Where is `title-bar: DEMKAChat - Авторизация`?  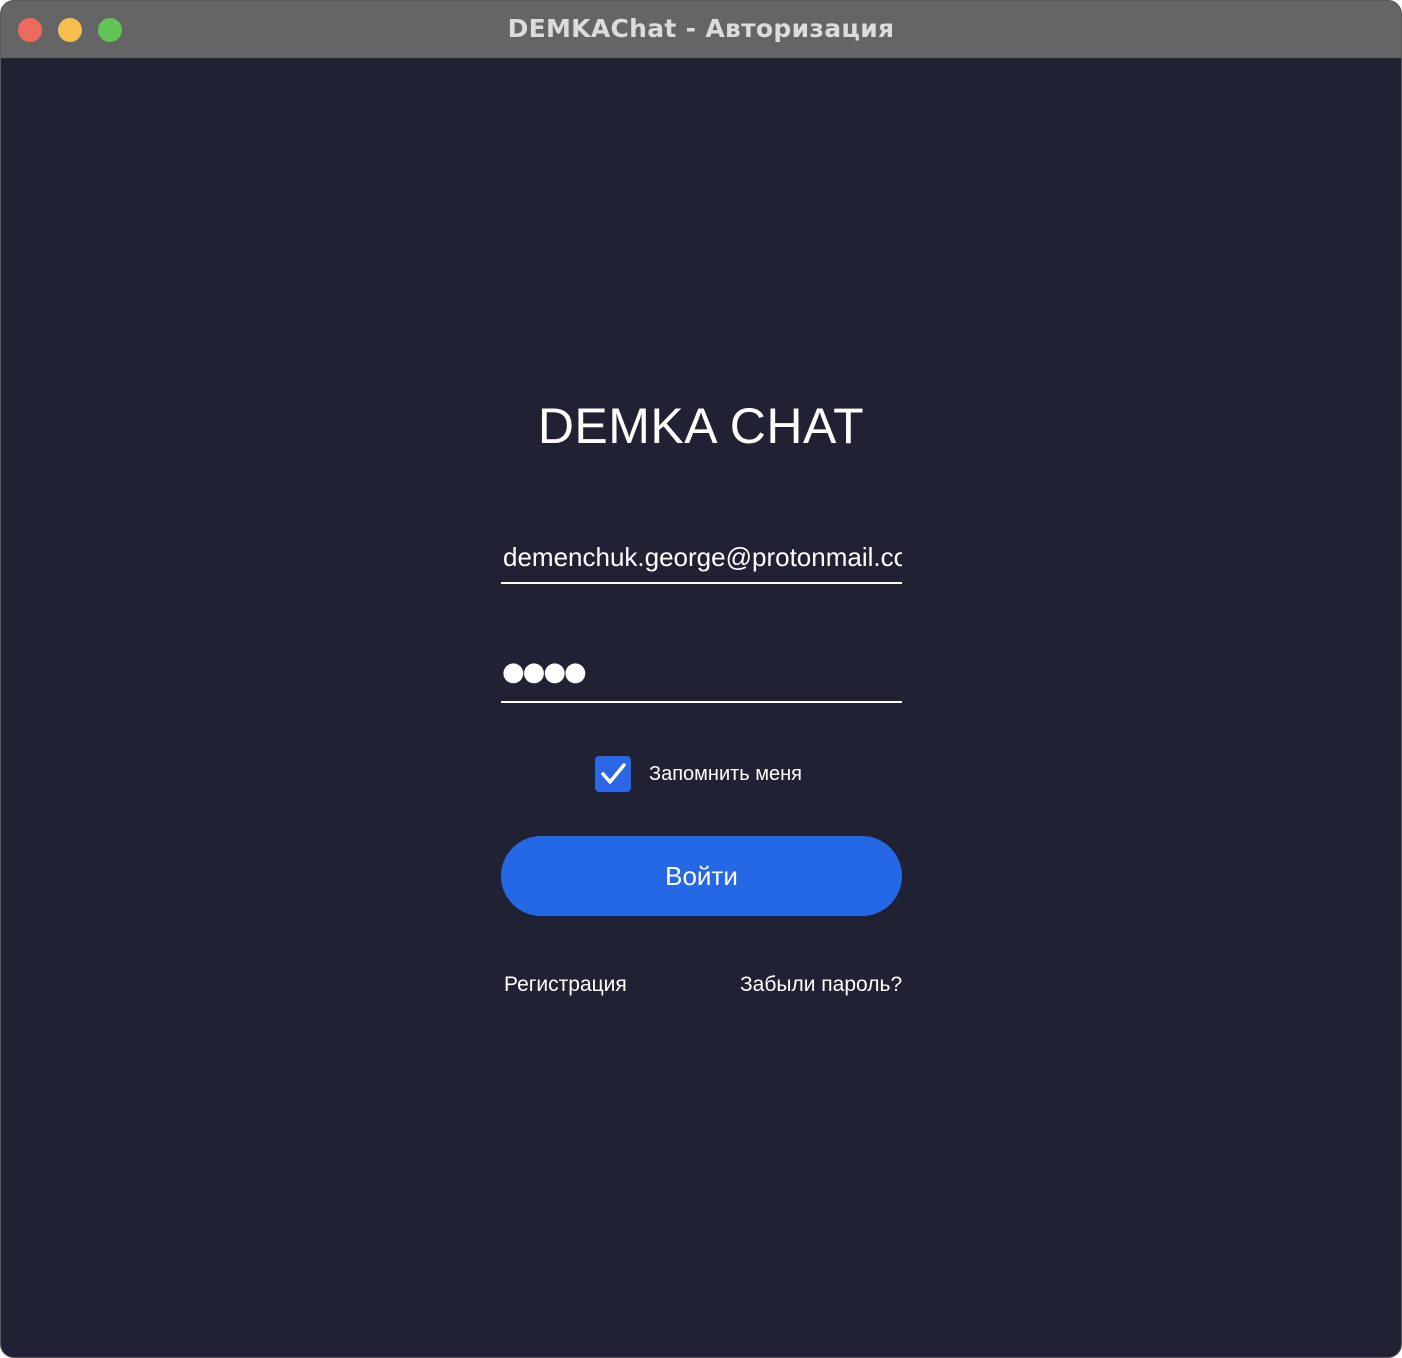
title-bar: DEMKAChat - Авторизация is located at coordinates (701, 30).